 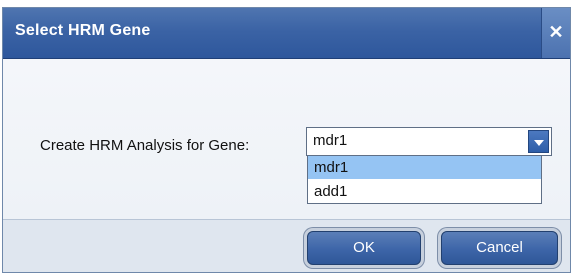 I want to click on close-icon: ✕, so click(x=556, y=32).